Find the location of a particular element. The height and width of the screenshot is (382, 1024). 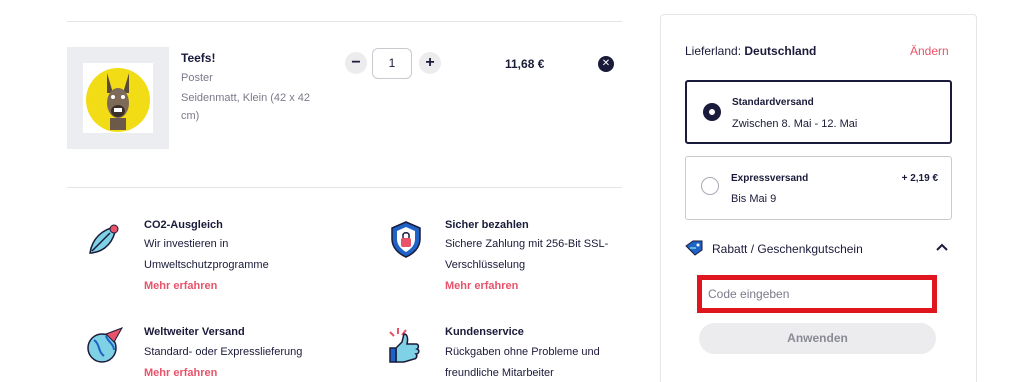

product-variant-line2: cm) is located at coordinates (190, 116).